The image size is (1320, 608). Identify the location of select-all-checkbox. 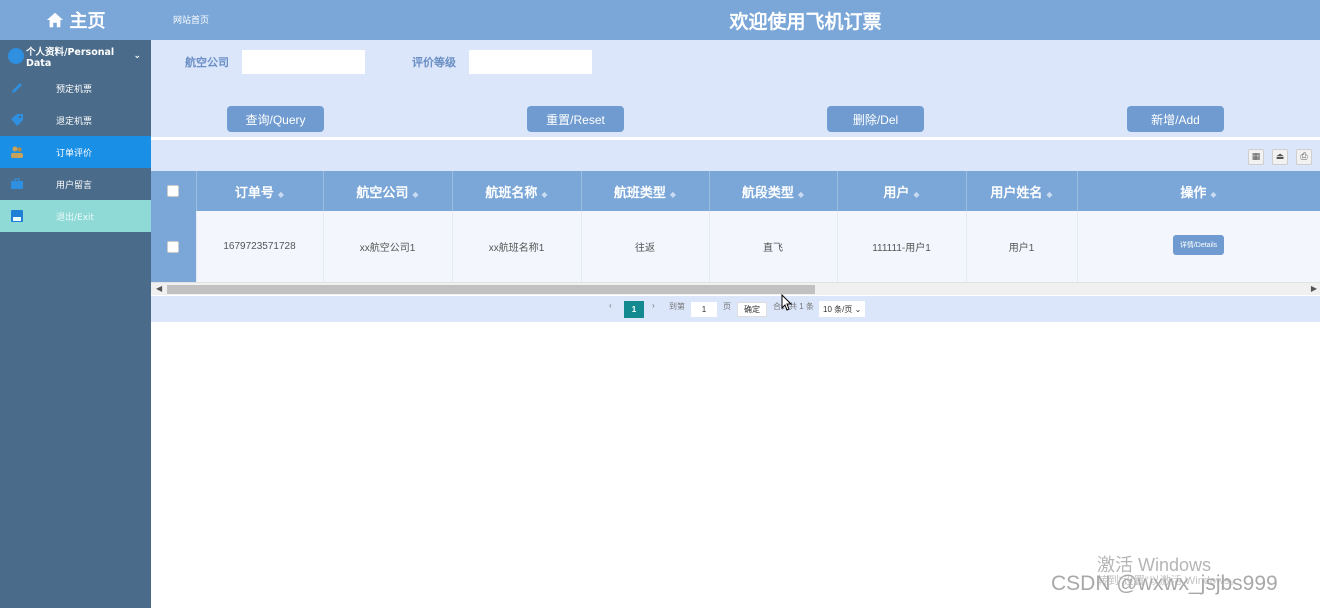
(173, 191).